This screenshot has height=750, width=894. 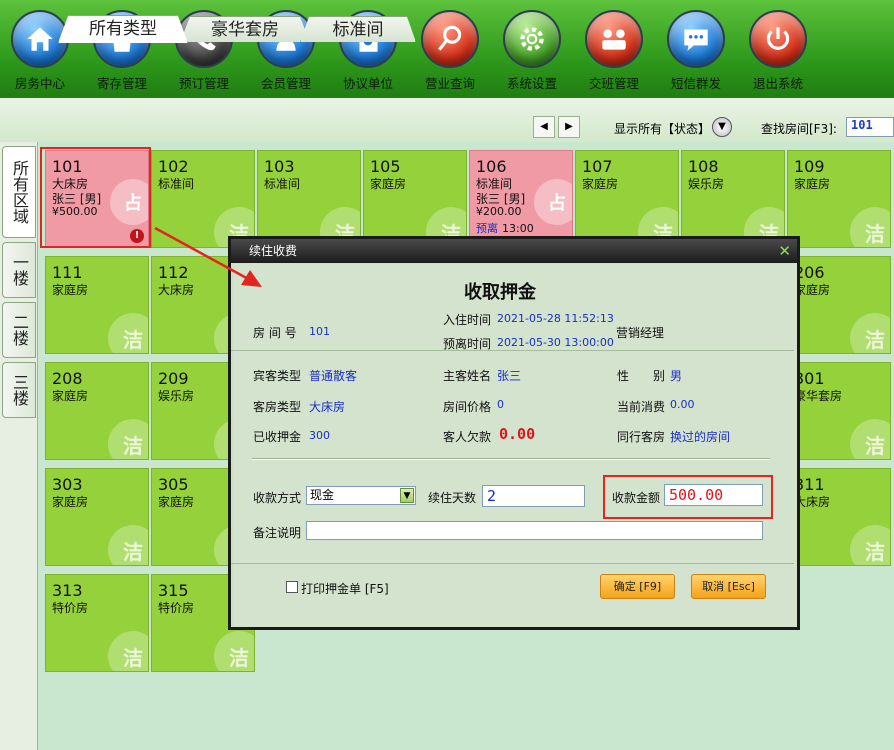 What do you see at coordinates (203, 199) in the screenshot?
I see `room-card-102: 102 标准间 洁` at bounding box center [203, 199].